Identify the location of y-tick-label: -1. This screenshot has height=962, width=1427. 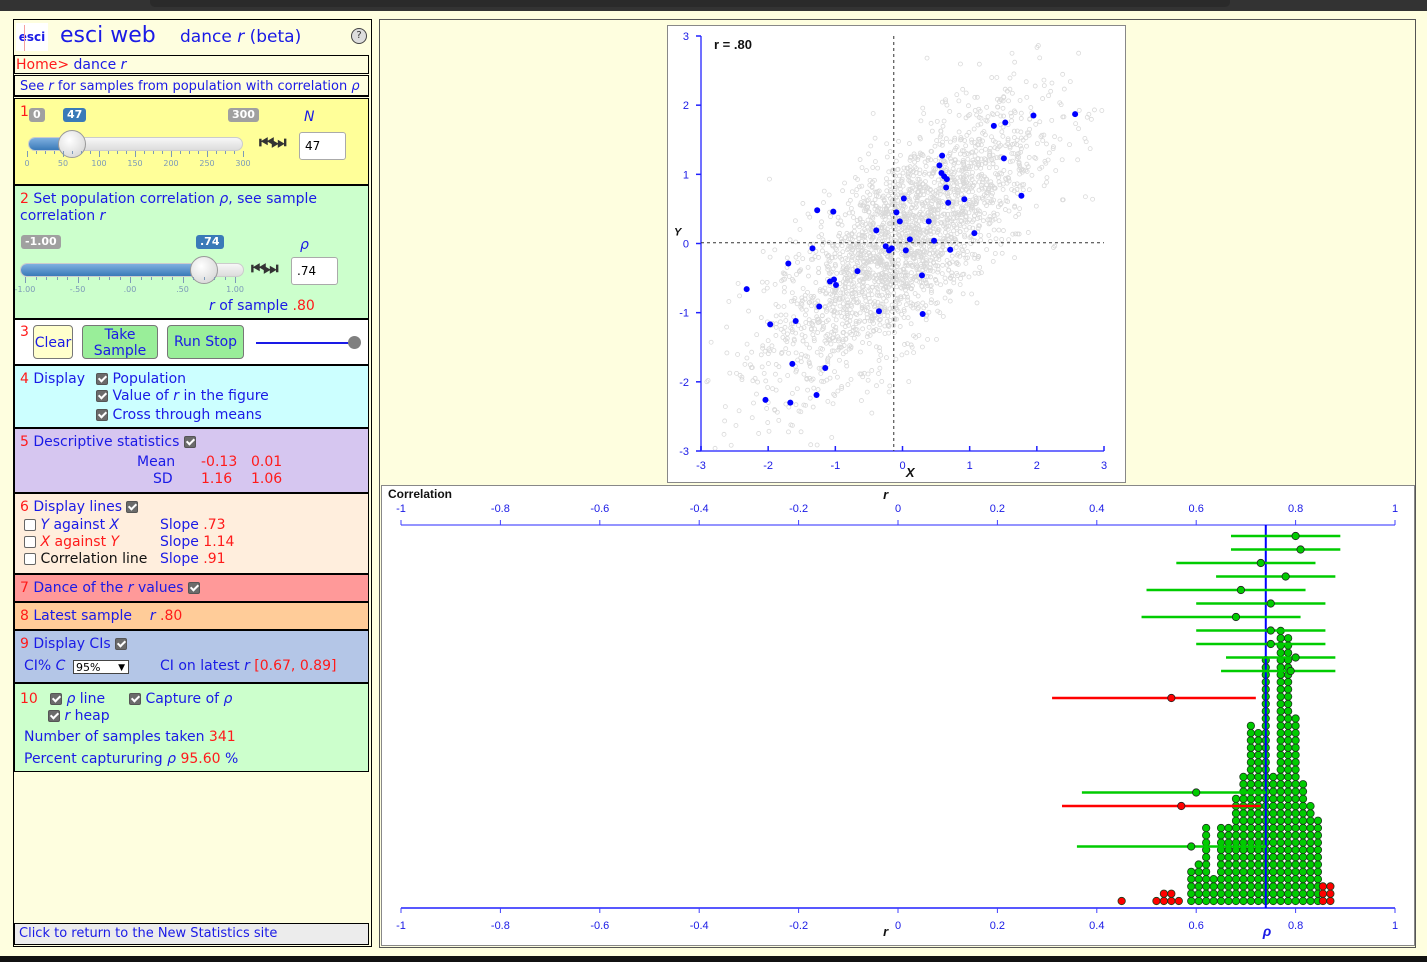
(684, 314).